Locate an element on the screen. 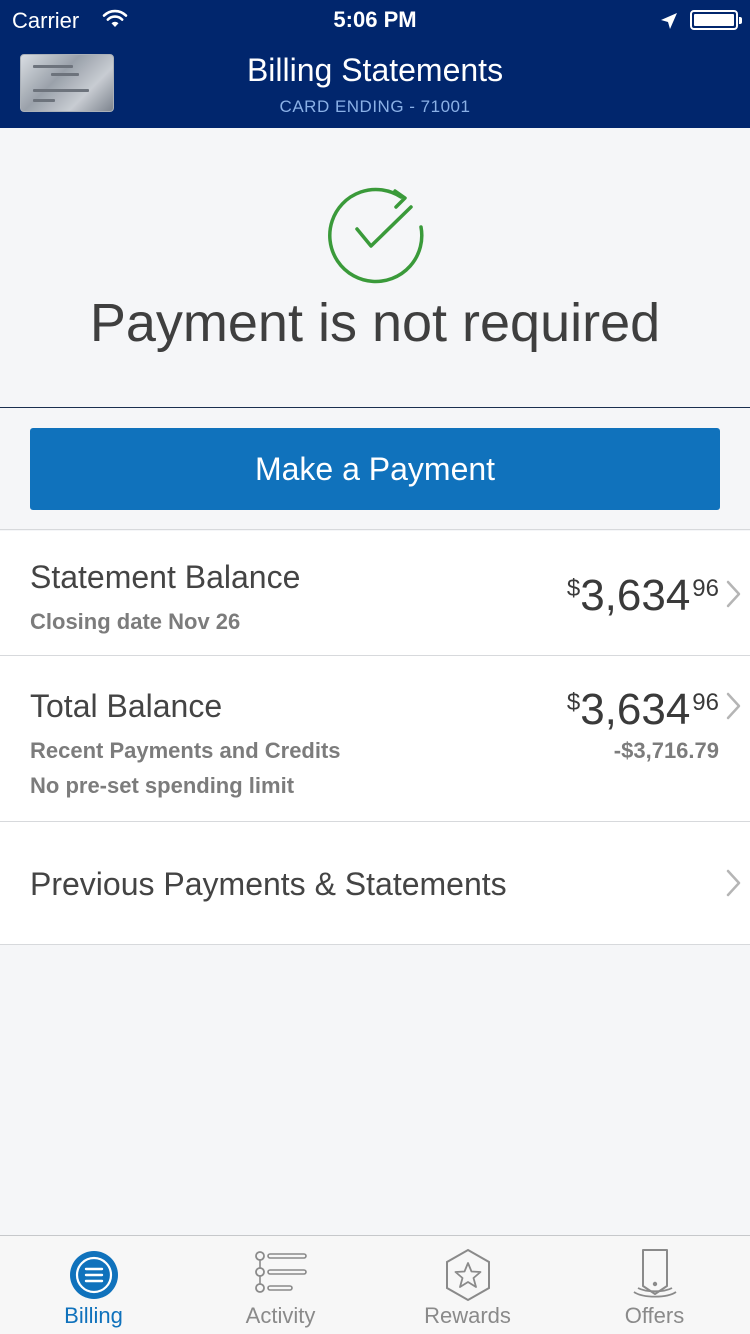 The height and width of the screenshot is (1334, 750). recent-credits-amount: -$3,716.79 is located at coordinates (666, 750).